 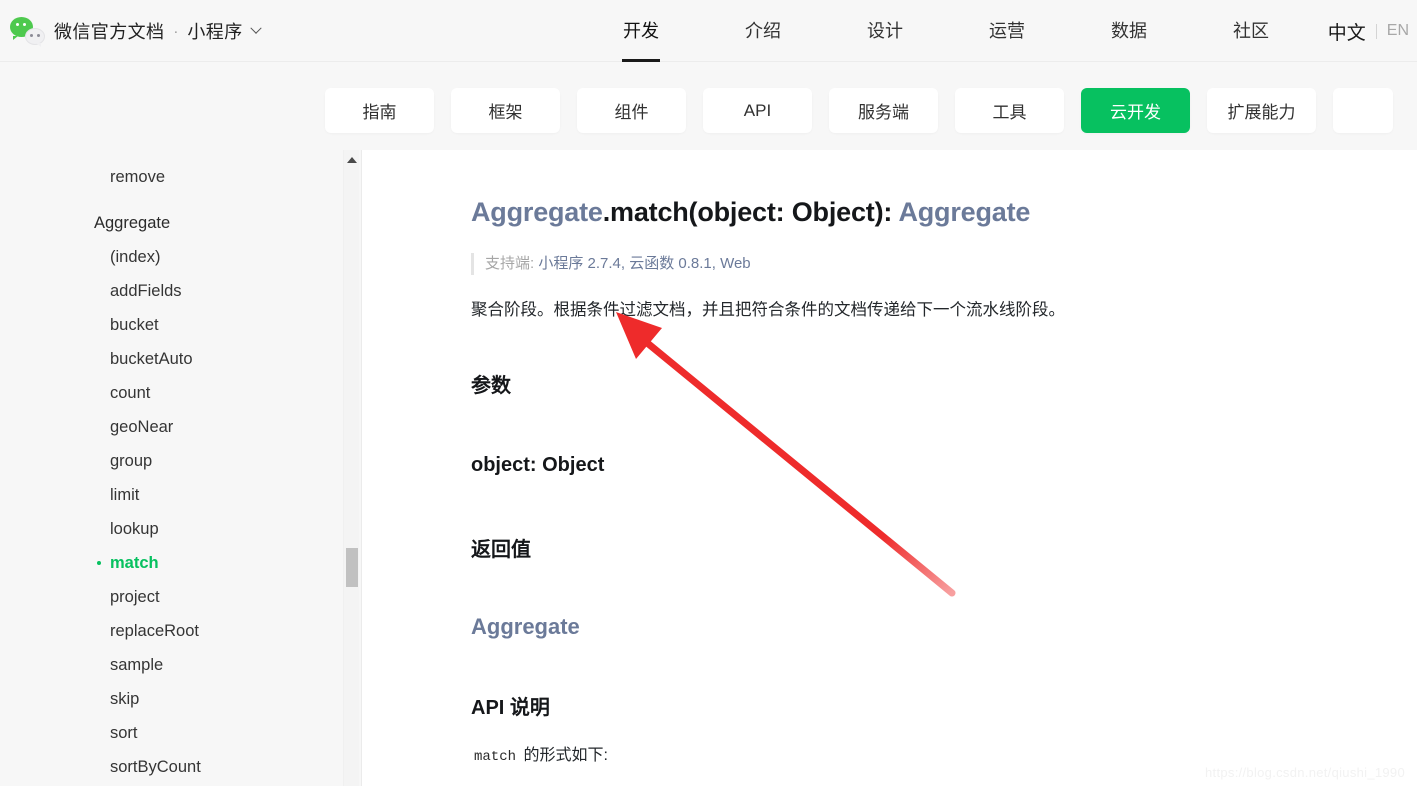 I want to click on subnav-tabs: 指南 框架 组件 API 服务端 工具 云开发 扩展能力, so click(x=859, y=110).